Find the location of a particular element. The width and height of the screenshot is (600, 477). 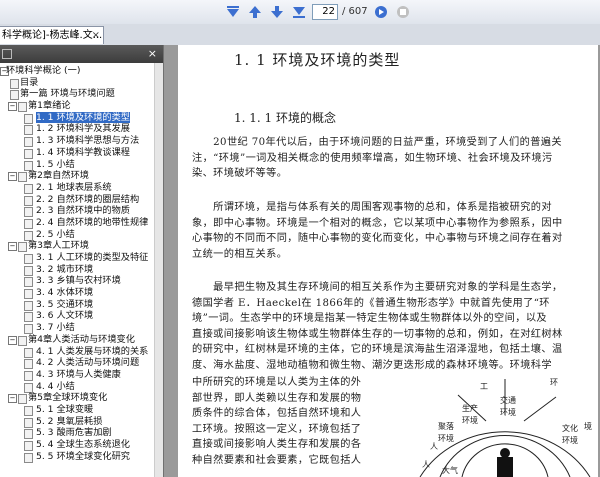

figure-label: 聚落 is located at coordinates (446, 426).